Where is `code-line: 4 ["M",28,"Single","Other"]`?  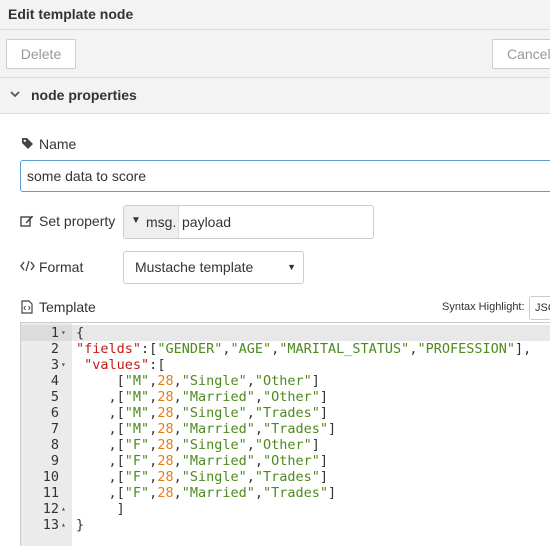
code-line: 4 ["M",28,"Single","Other"] is located at coordinates (285, 381).